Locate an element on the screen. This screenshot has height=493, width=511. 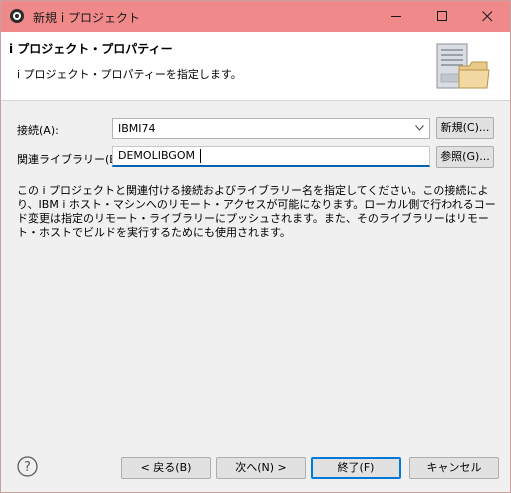
connection-combobox: IBMI74 is located at coordinates (271, 128).